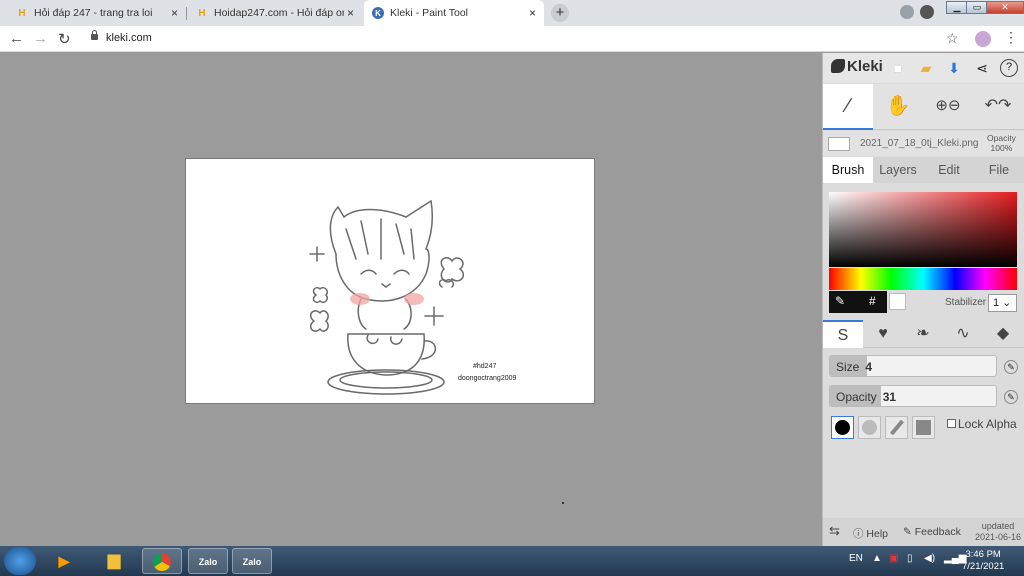 This screenshot has width=1024, height=576. What do you see at coordinates (842, 427) in the screenshot?
I see `round-tip-icon` at bounding box center [842, 427].